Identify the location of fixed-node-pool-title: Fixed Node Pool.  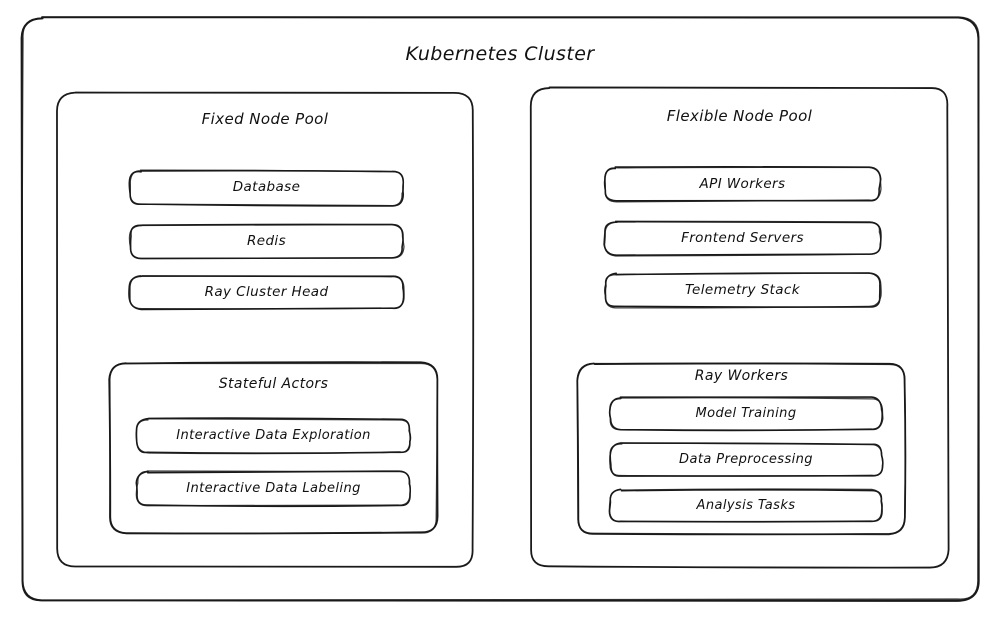
(265, 119).